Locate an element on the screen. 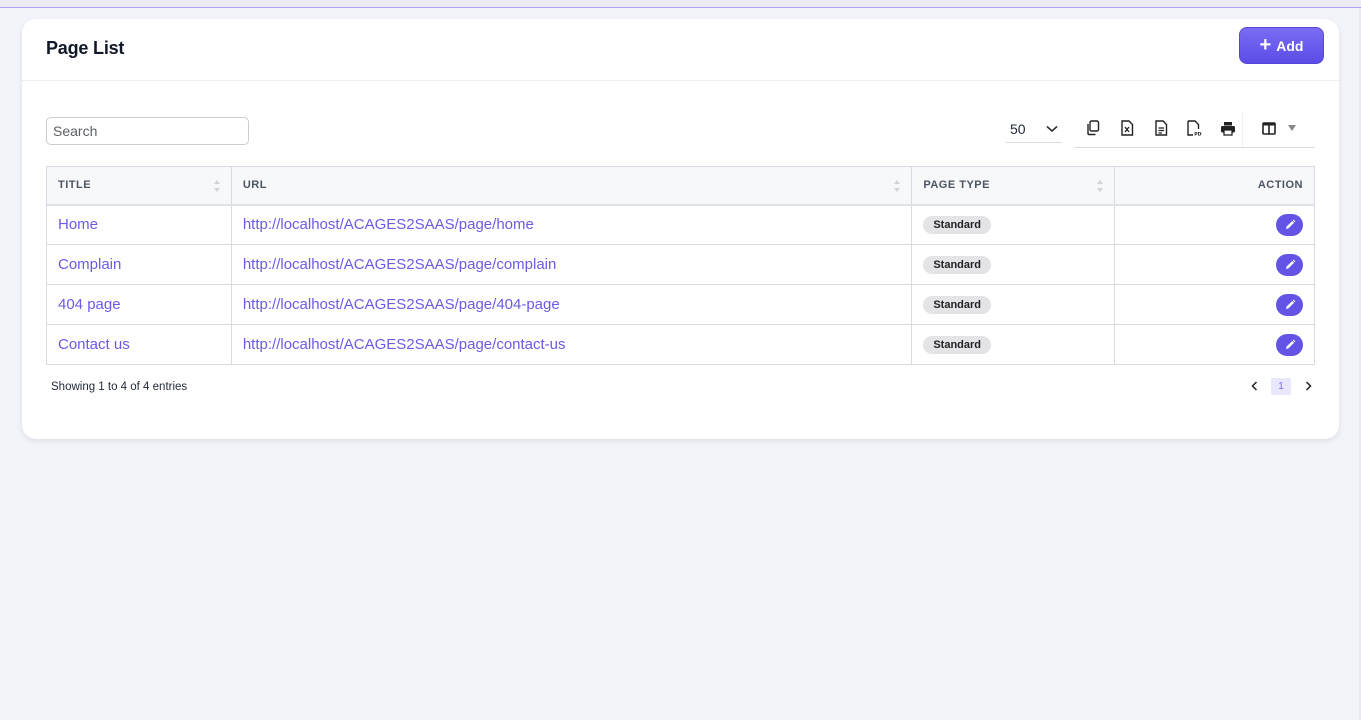  page-length-value: 50 is located at coordinates (1018, 128).